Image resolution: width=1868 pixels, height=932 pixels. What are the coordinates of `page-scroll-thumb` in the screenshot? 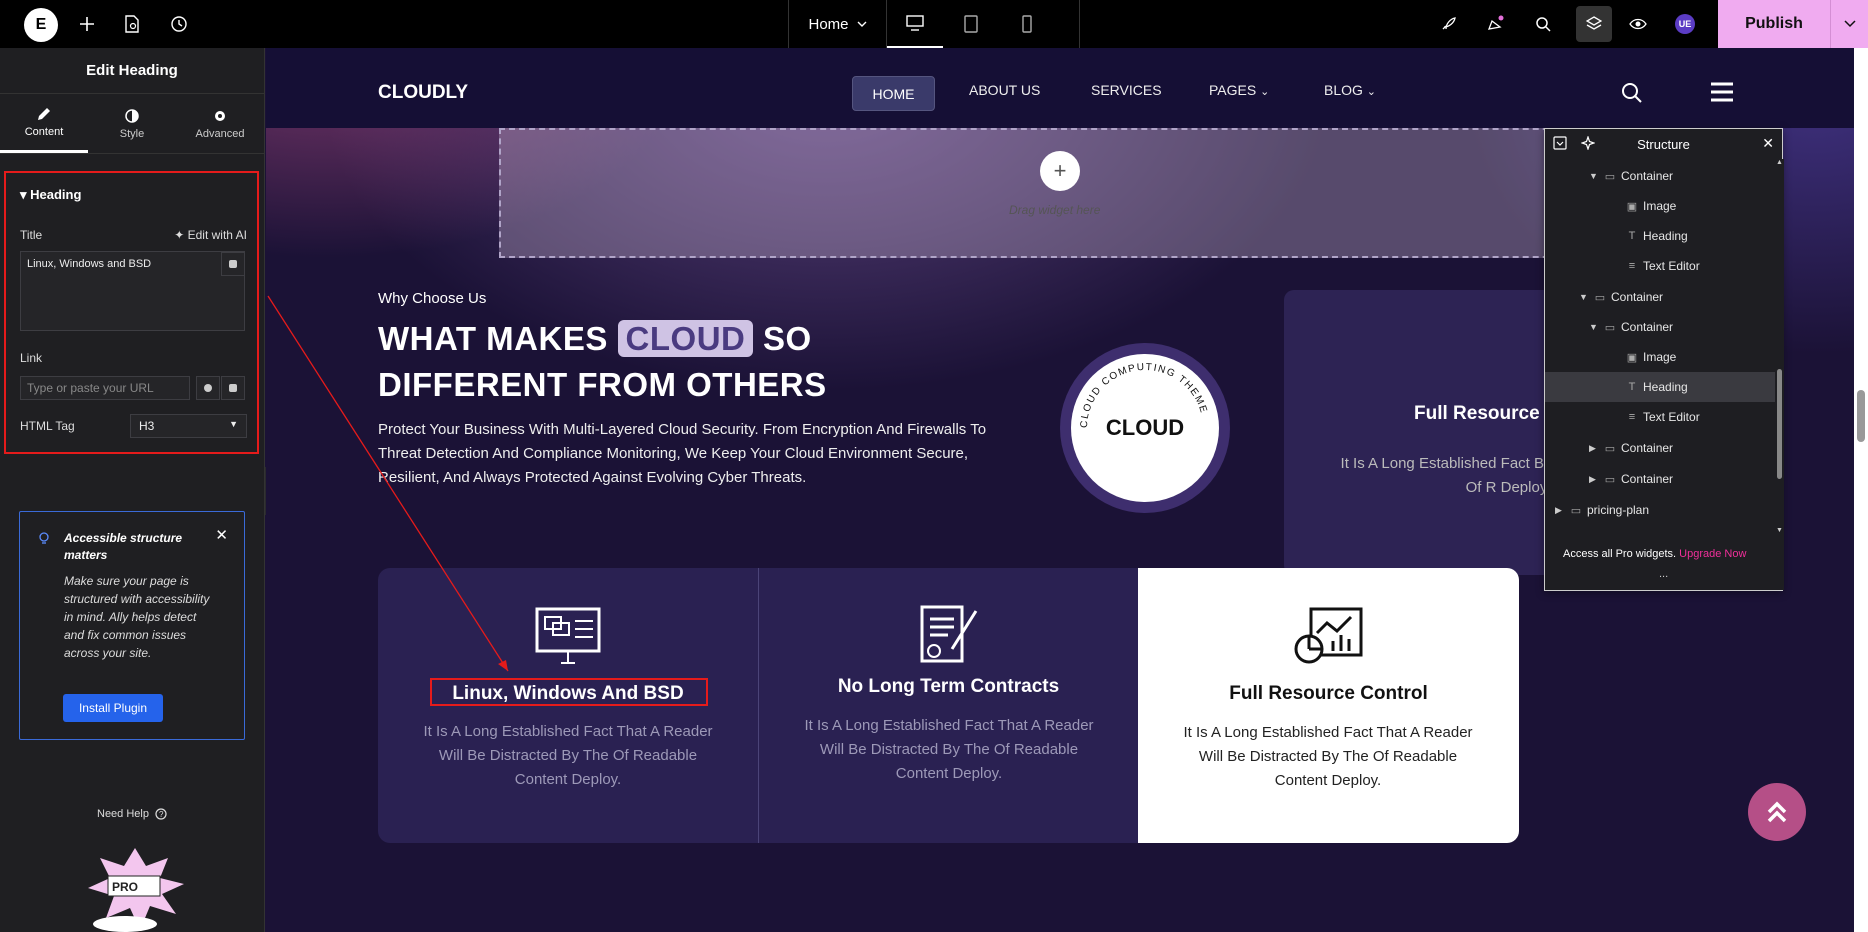 It's located at (1861, 416).